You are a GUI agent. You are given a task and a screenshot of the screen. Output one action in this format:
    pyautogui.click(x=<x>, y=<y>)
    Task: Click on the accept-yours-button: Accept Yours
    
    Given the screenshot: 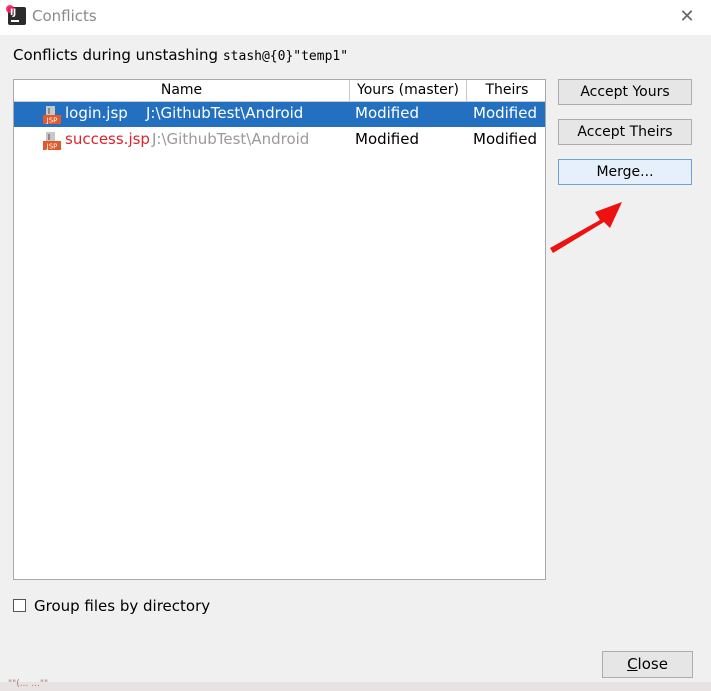 What is the action you would take?
    pyautogui.click(x=625, y=92)
    